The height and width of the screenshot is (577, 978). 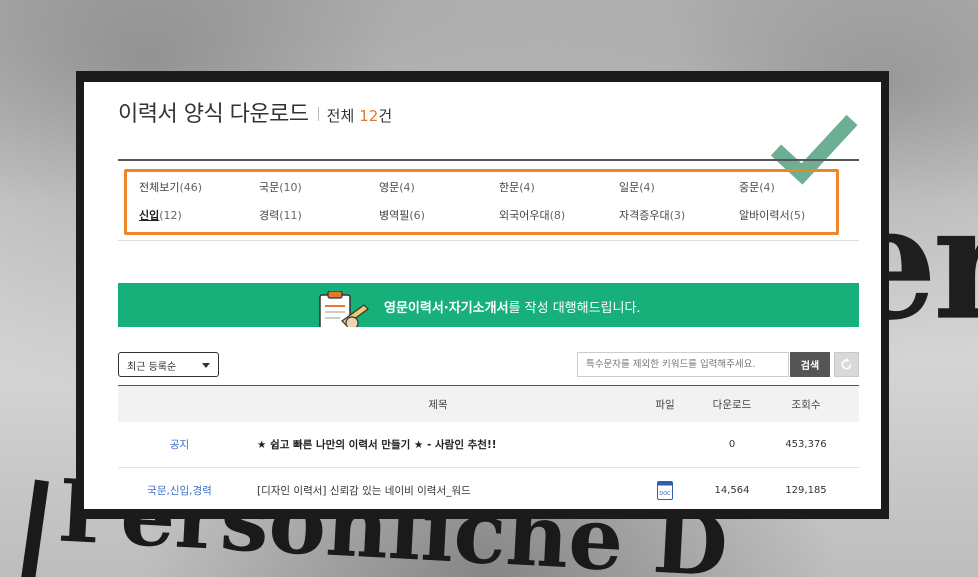 What do you see at coordinates (559, 215) in the screenshot?
I see `category-language-preferred: 외국어우대(8)` at bounding box center [559, 215].